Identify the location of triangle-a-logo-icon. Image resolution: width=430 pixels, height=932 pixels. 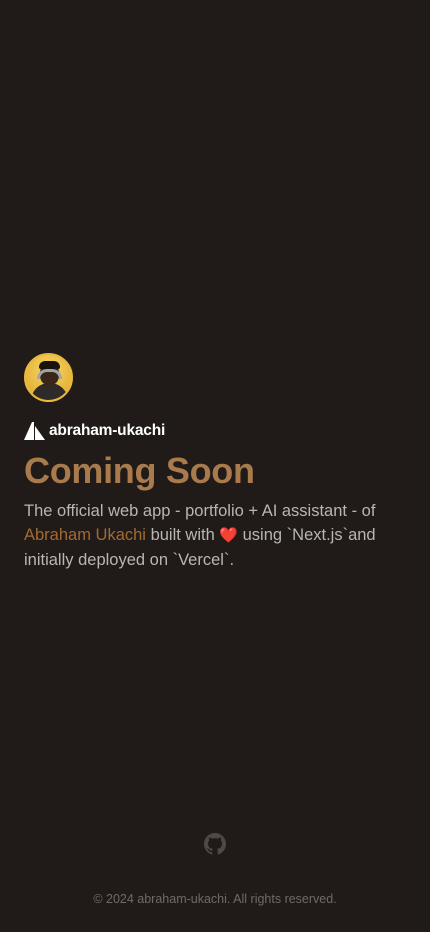
(34, 431).